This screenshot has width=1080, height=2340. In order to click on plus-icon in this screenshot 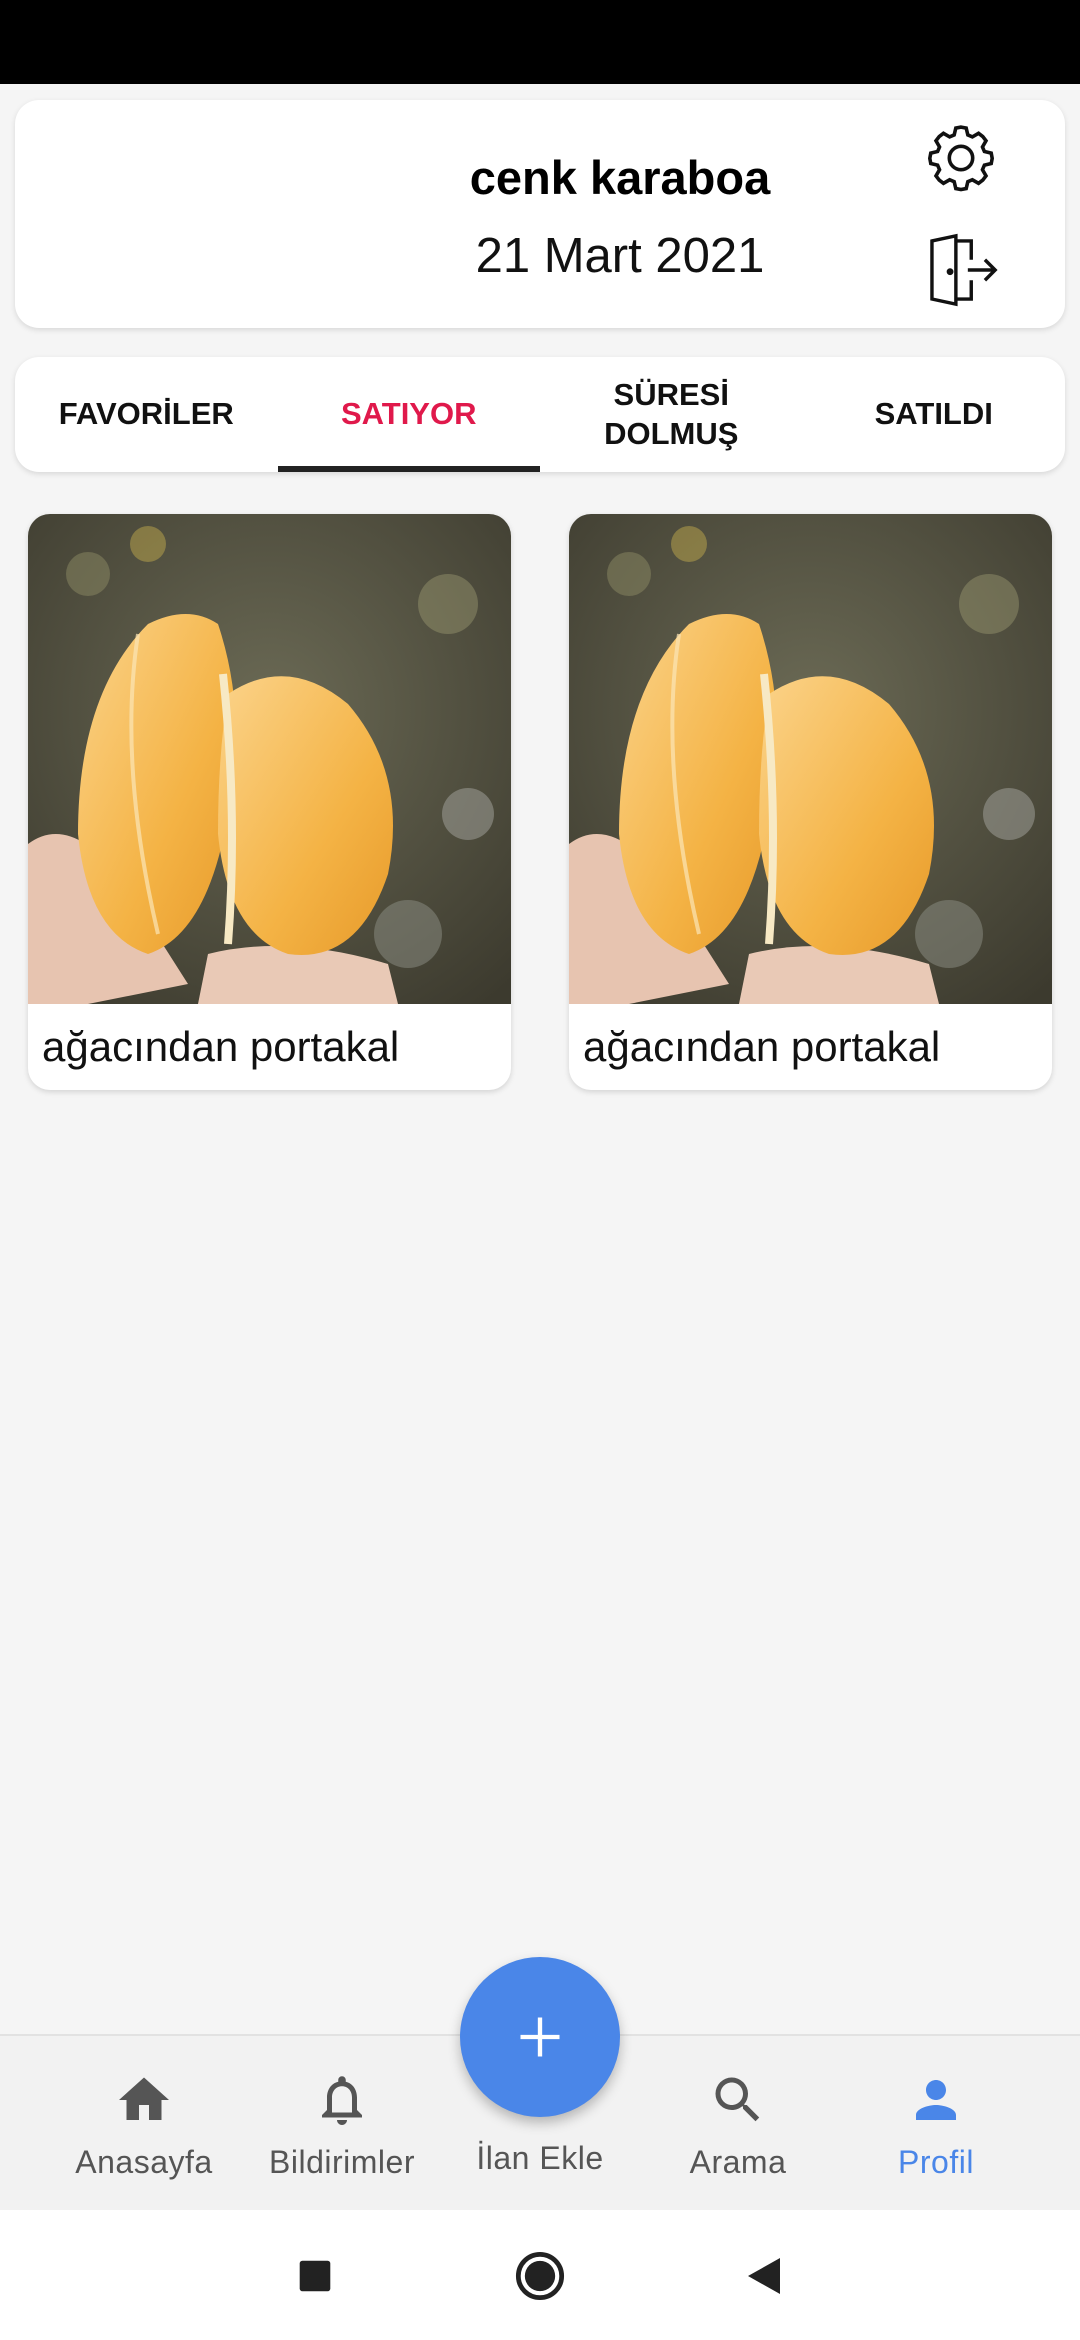, I will do `click(540, 2037)`.